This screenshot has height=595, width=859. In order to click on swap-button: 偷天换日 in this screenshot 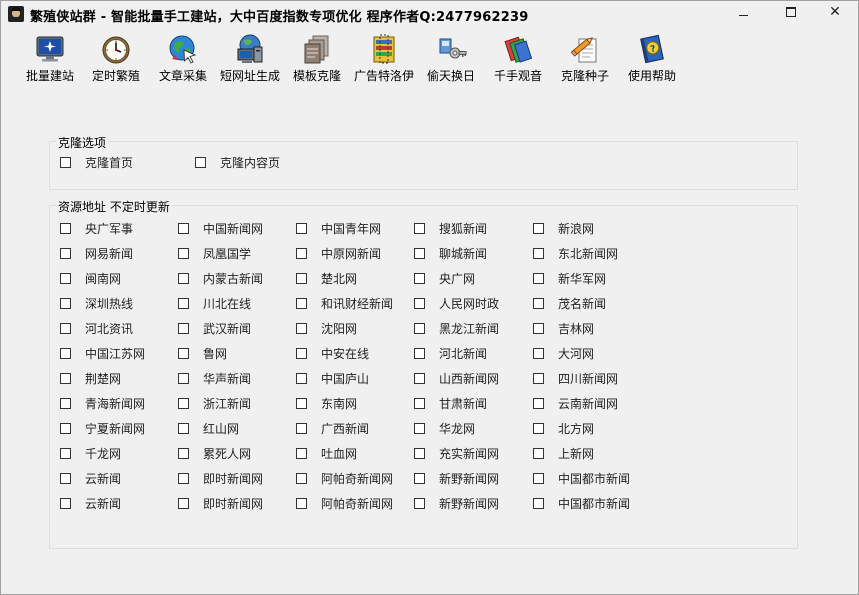, I will do `click(451, 58)`.